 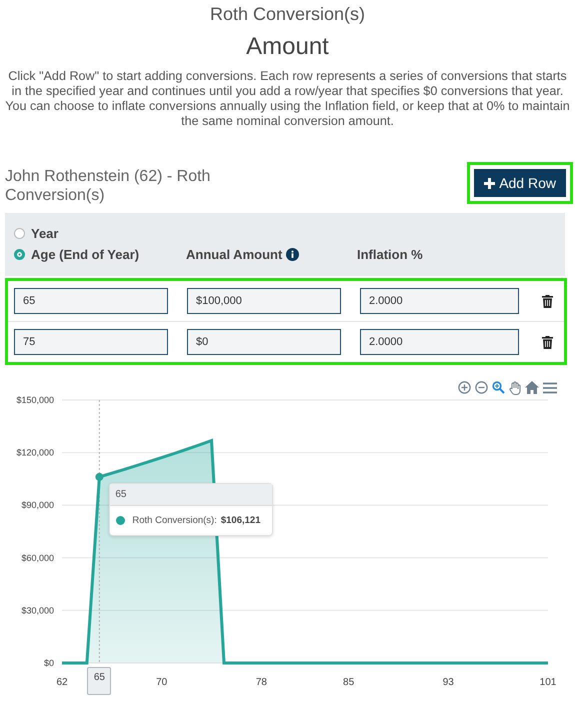 I want to click on x-axis-label: 70, so click(x=162, y=682).